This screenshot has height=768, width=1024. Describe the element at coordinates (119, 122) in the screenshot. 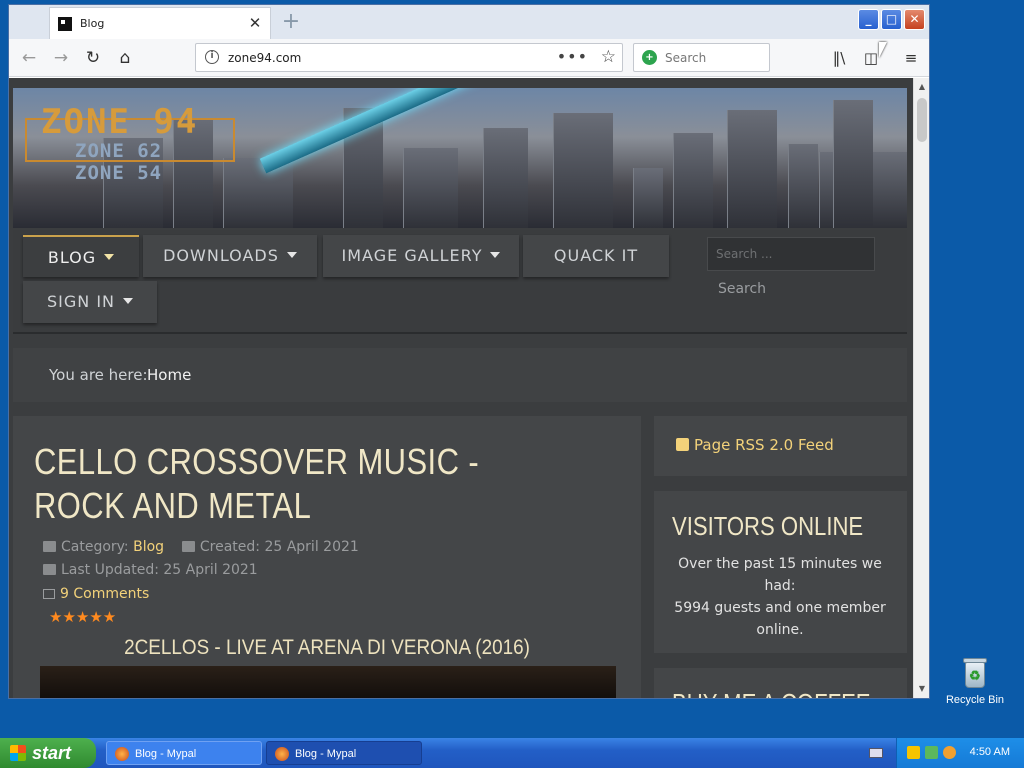

I see `site-logo: ZONE 94` at that location.